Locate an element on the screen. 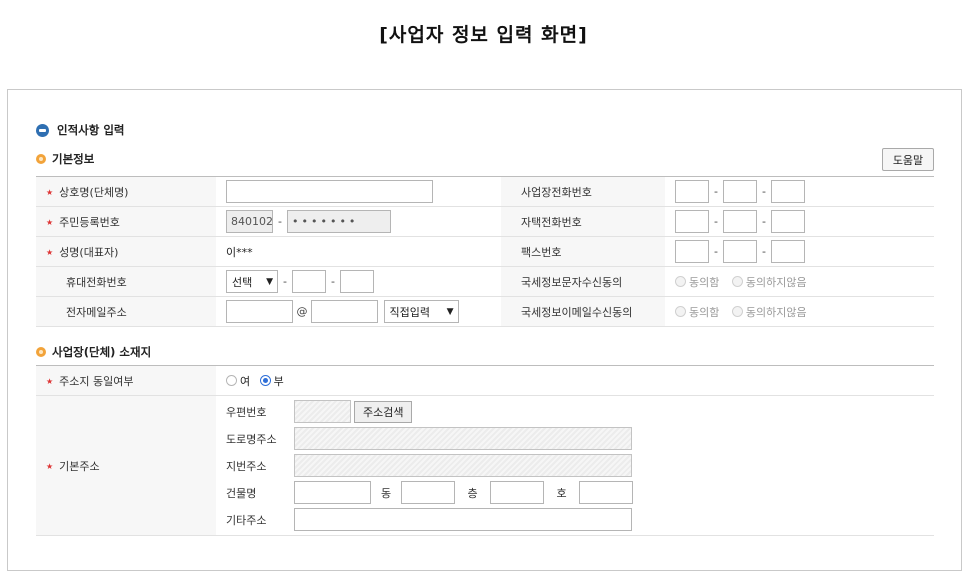 This screenshot has height=573, width=967. email-domain-select-value: 직접입력 is located at coordinates (409, 312).